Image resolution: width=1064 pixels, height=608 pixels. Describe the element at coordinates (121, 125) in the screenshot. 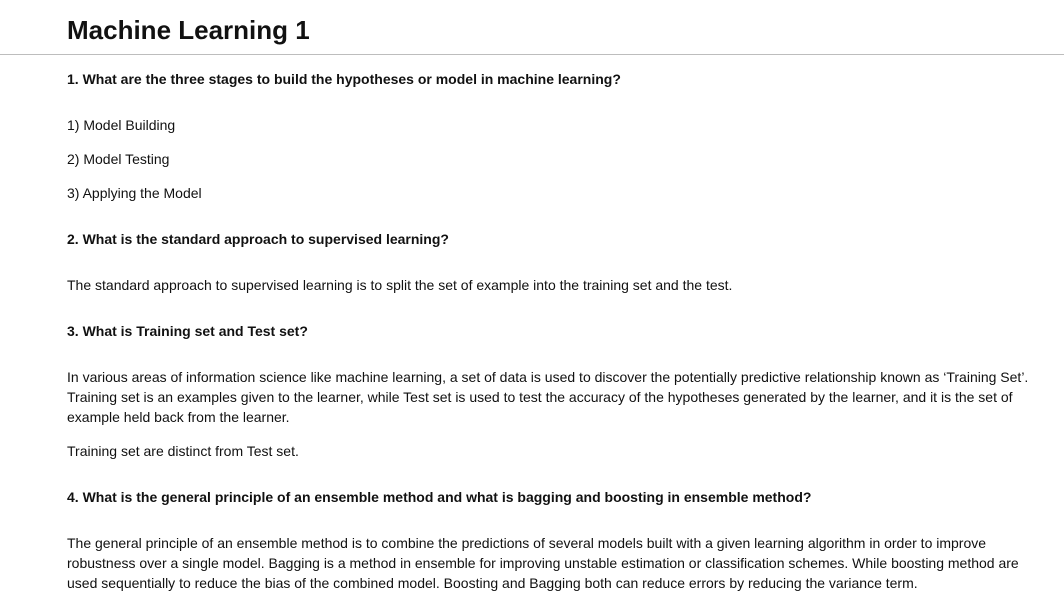

I see `list-item: 1) Model Building` at that location.